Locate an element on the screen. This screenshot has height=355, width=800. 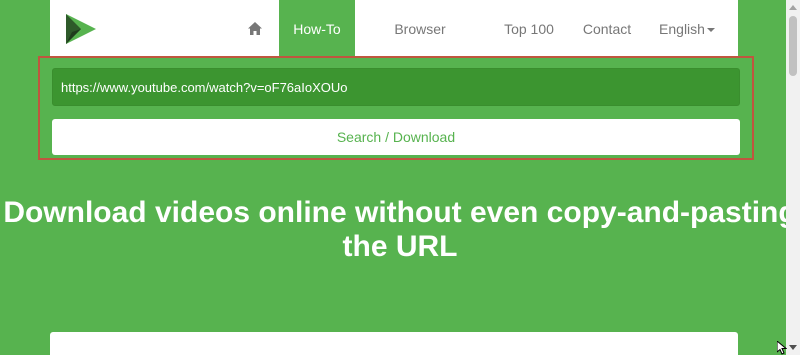
url-input is located at coordinates (396, 87).